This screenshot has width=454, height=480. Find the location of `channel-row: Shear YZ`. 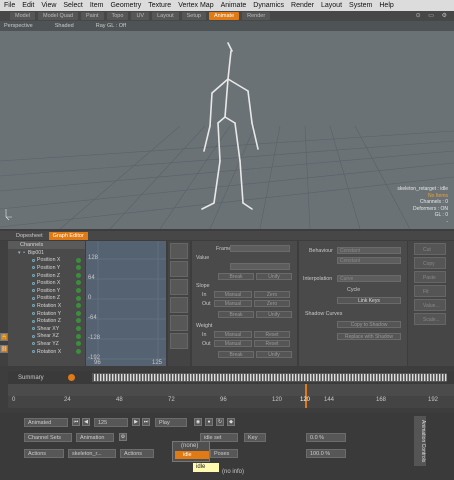

channel-row: Shear YZ is located at coordinates (46, 344).